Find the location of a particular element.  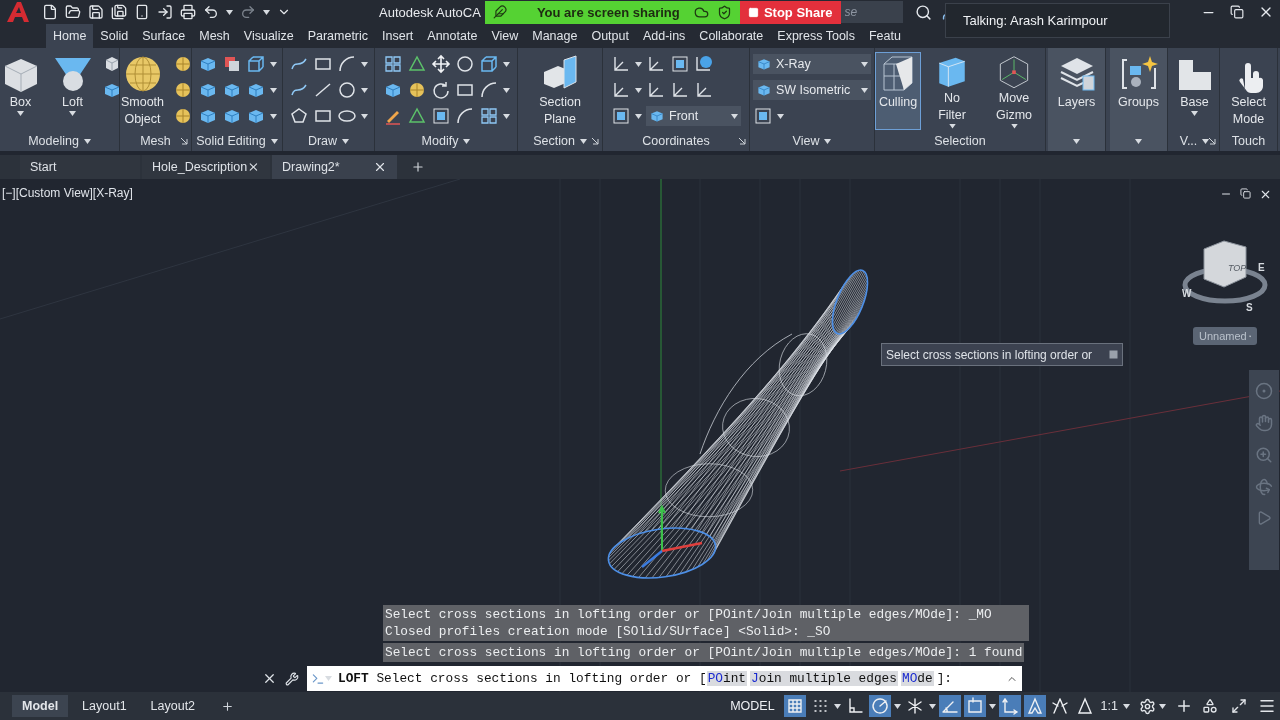

scale-button: 1:1 is located at coordinates (1109, 706).